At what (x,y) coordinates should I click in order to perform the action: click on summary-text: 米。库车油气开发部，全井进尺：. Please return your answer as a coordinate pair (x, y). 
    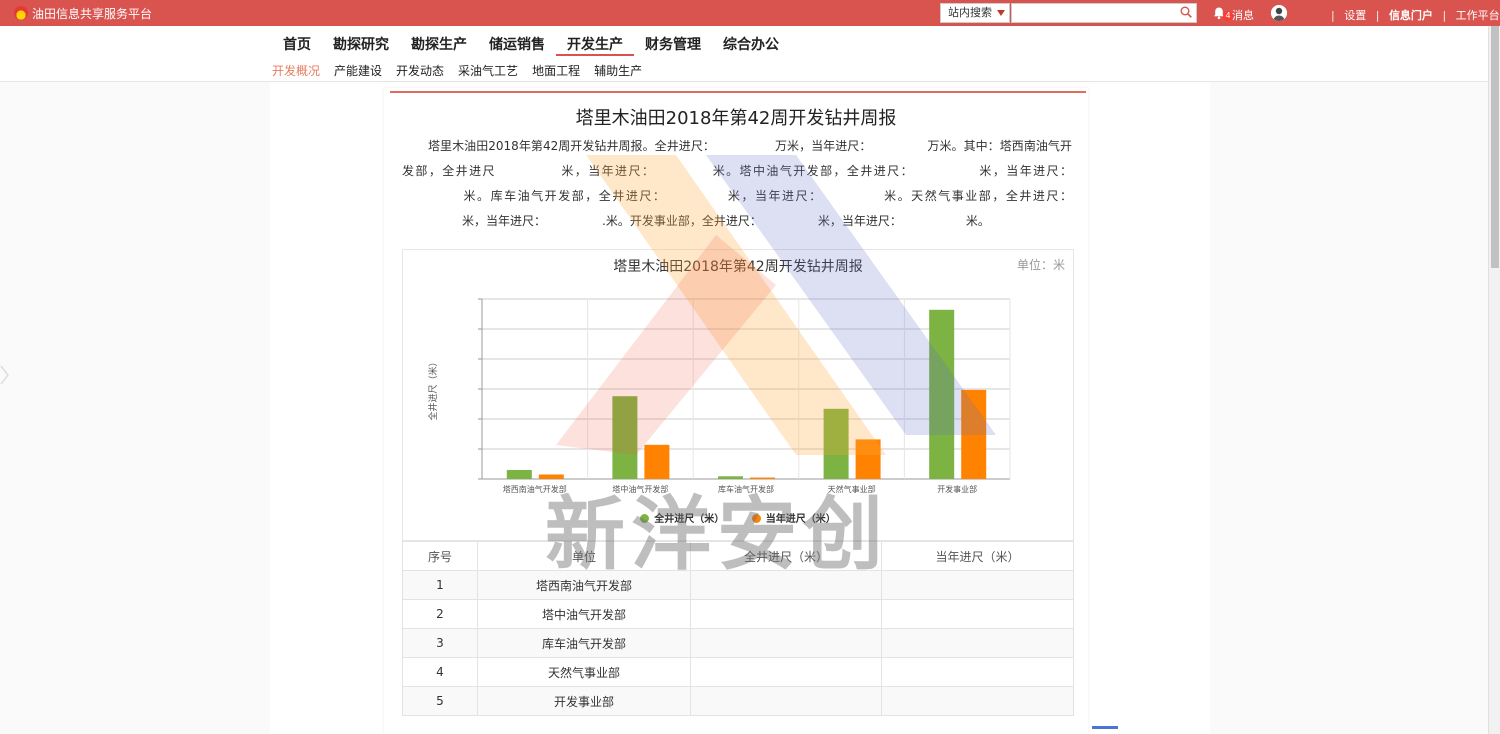
    Looking at the image, I should click on (564, 196).